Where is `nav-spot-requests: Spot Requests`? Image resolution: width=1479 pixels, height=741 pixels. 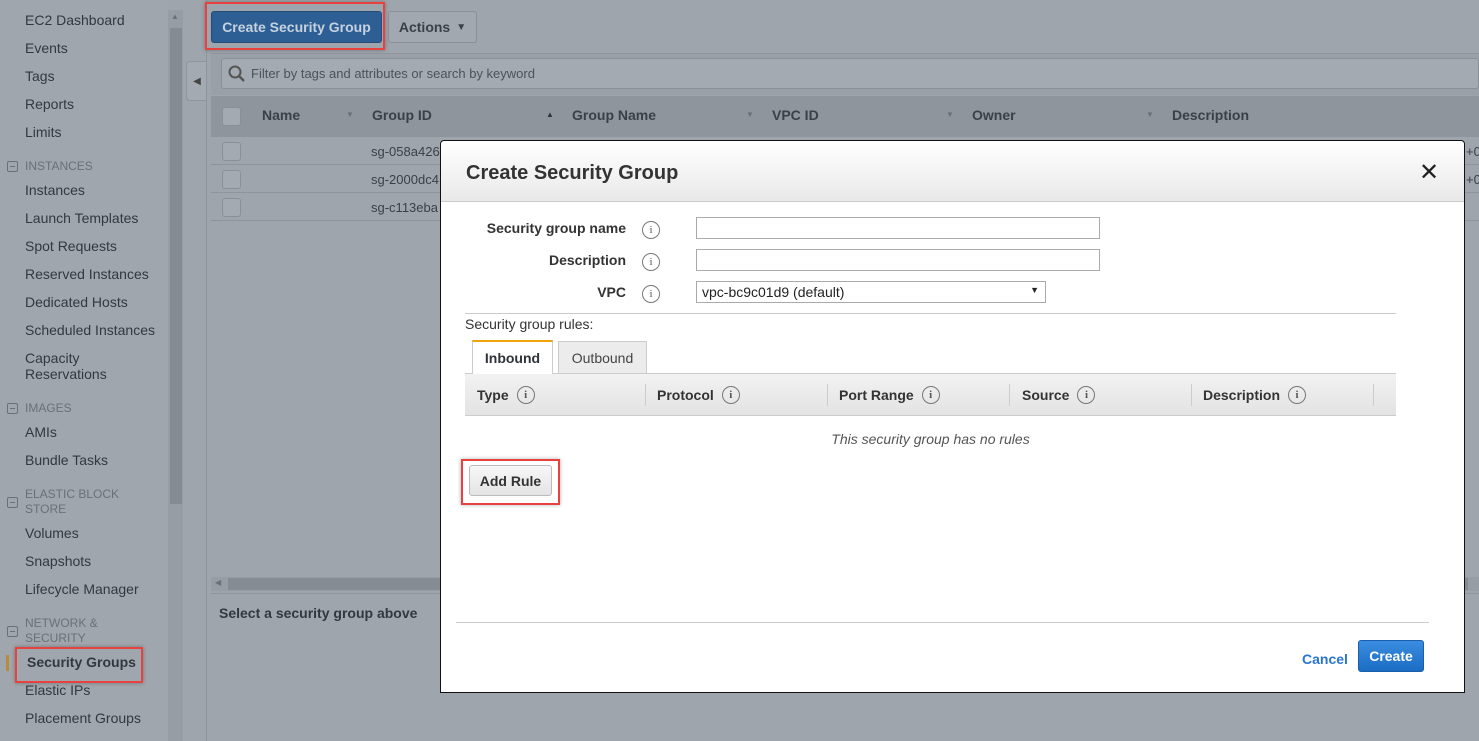 nav-spot-requests: Spot Requests is located at coordinates (71, 246).